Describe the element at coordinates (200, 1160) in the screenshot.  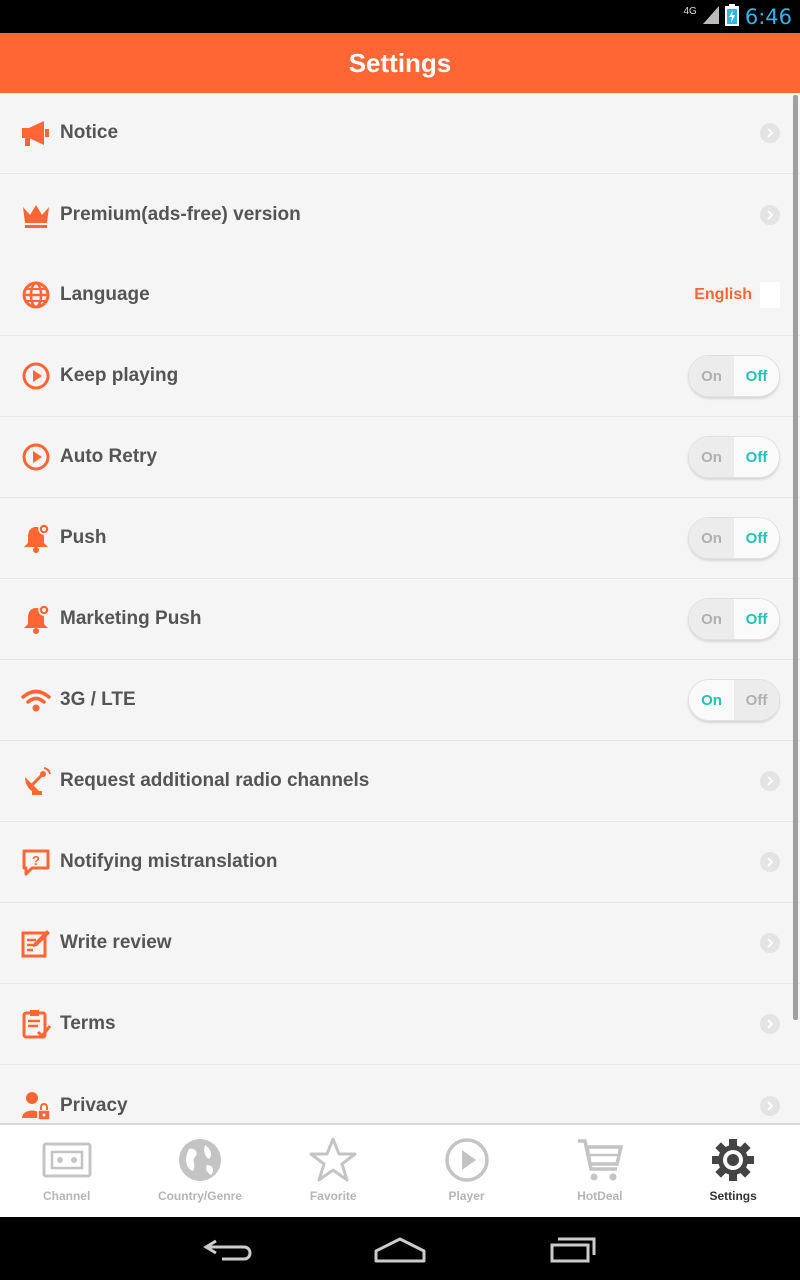
I see `earth-icon` at that location.